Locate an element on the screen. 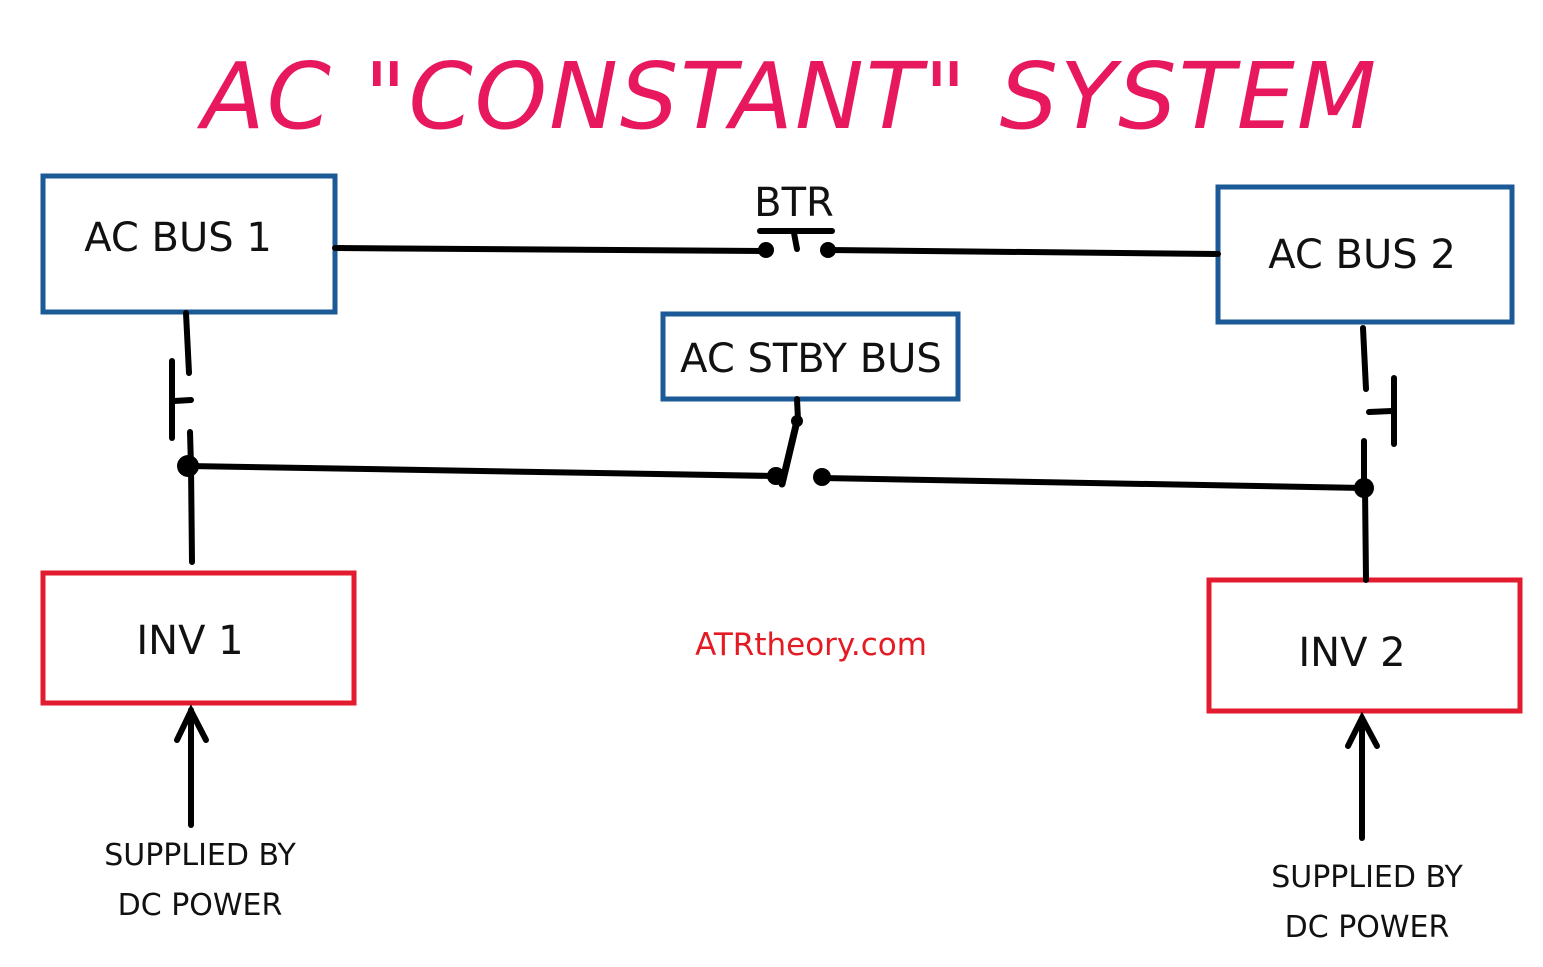  inv2-contactor-switch is located at coordinates (1381, 411).